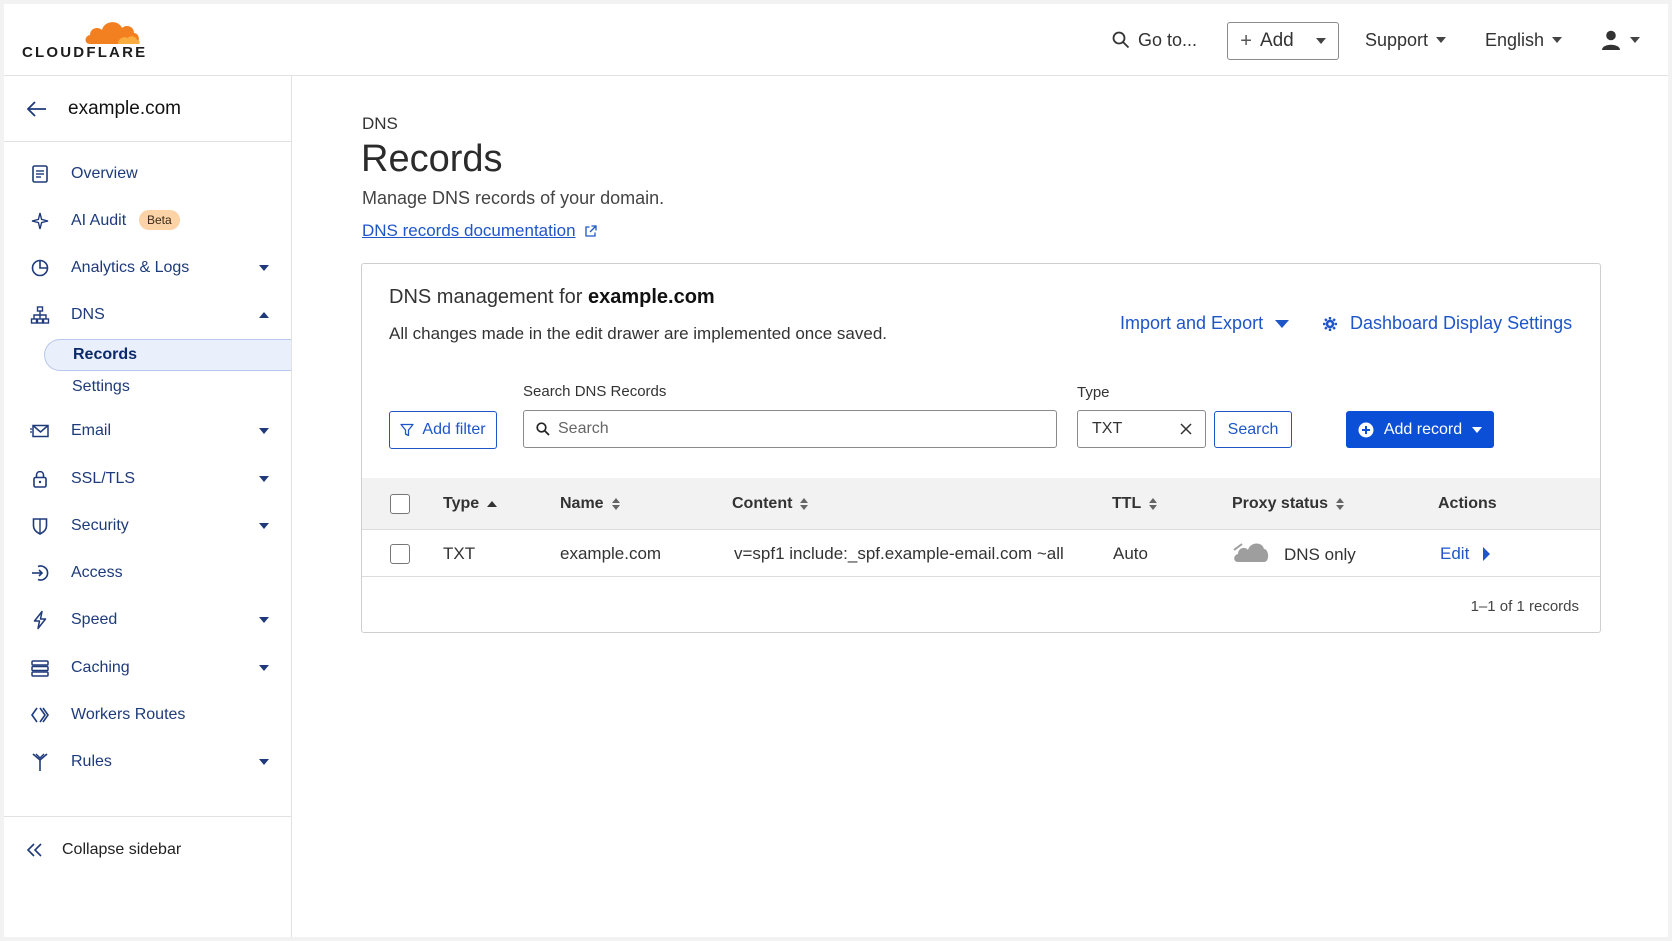 The image size is (1672, 941). I want to click on zone-header: example.com, so click(147, 109).